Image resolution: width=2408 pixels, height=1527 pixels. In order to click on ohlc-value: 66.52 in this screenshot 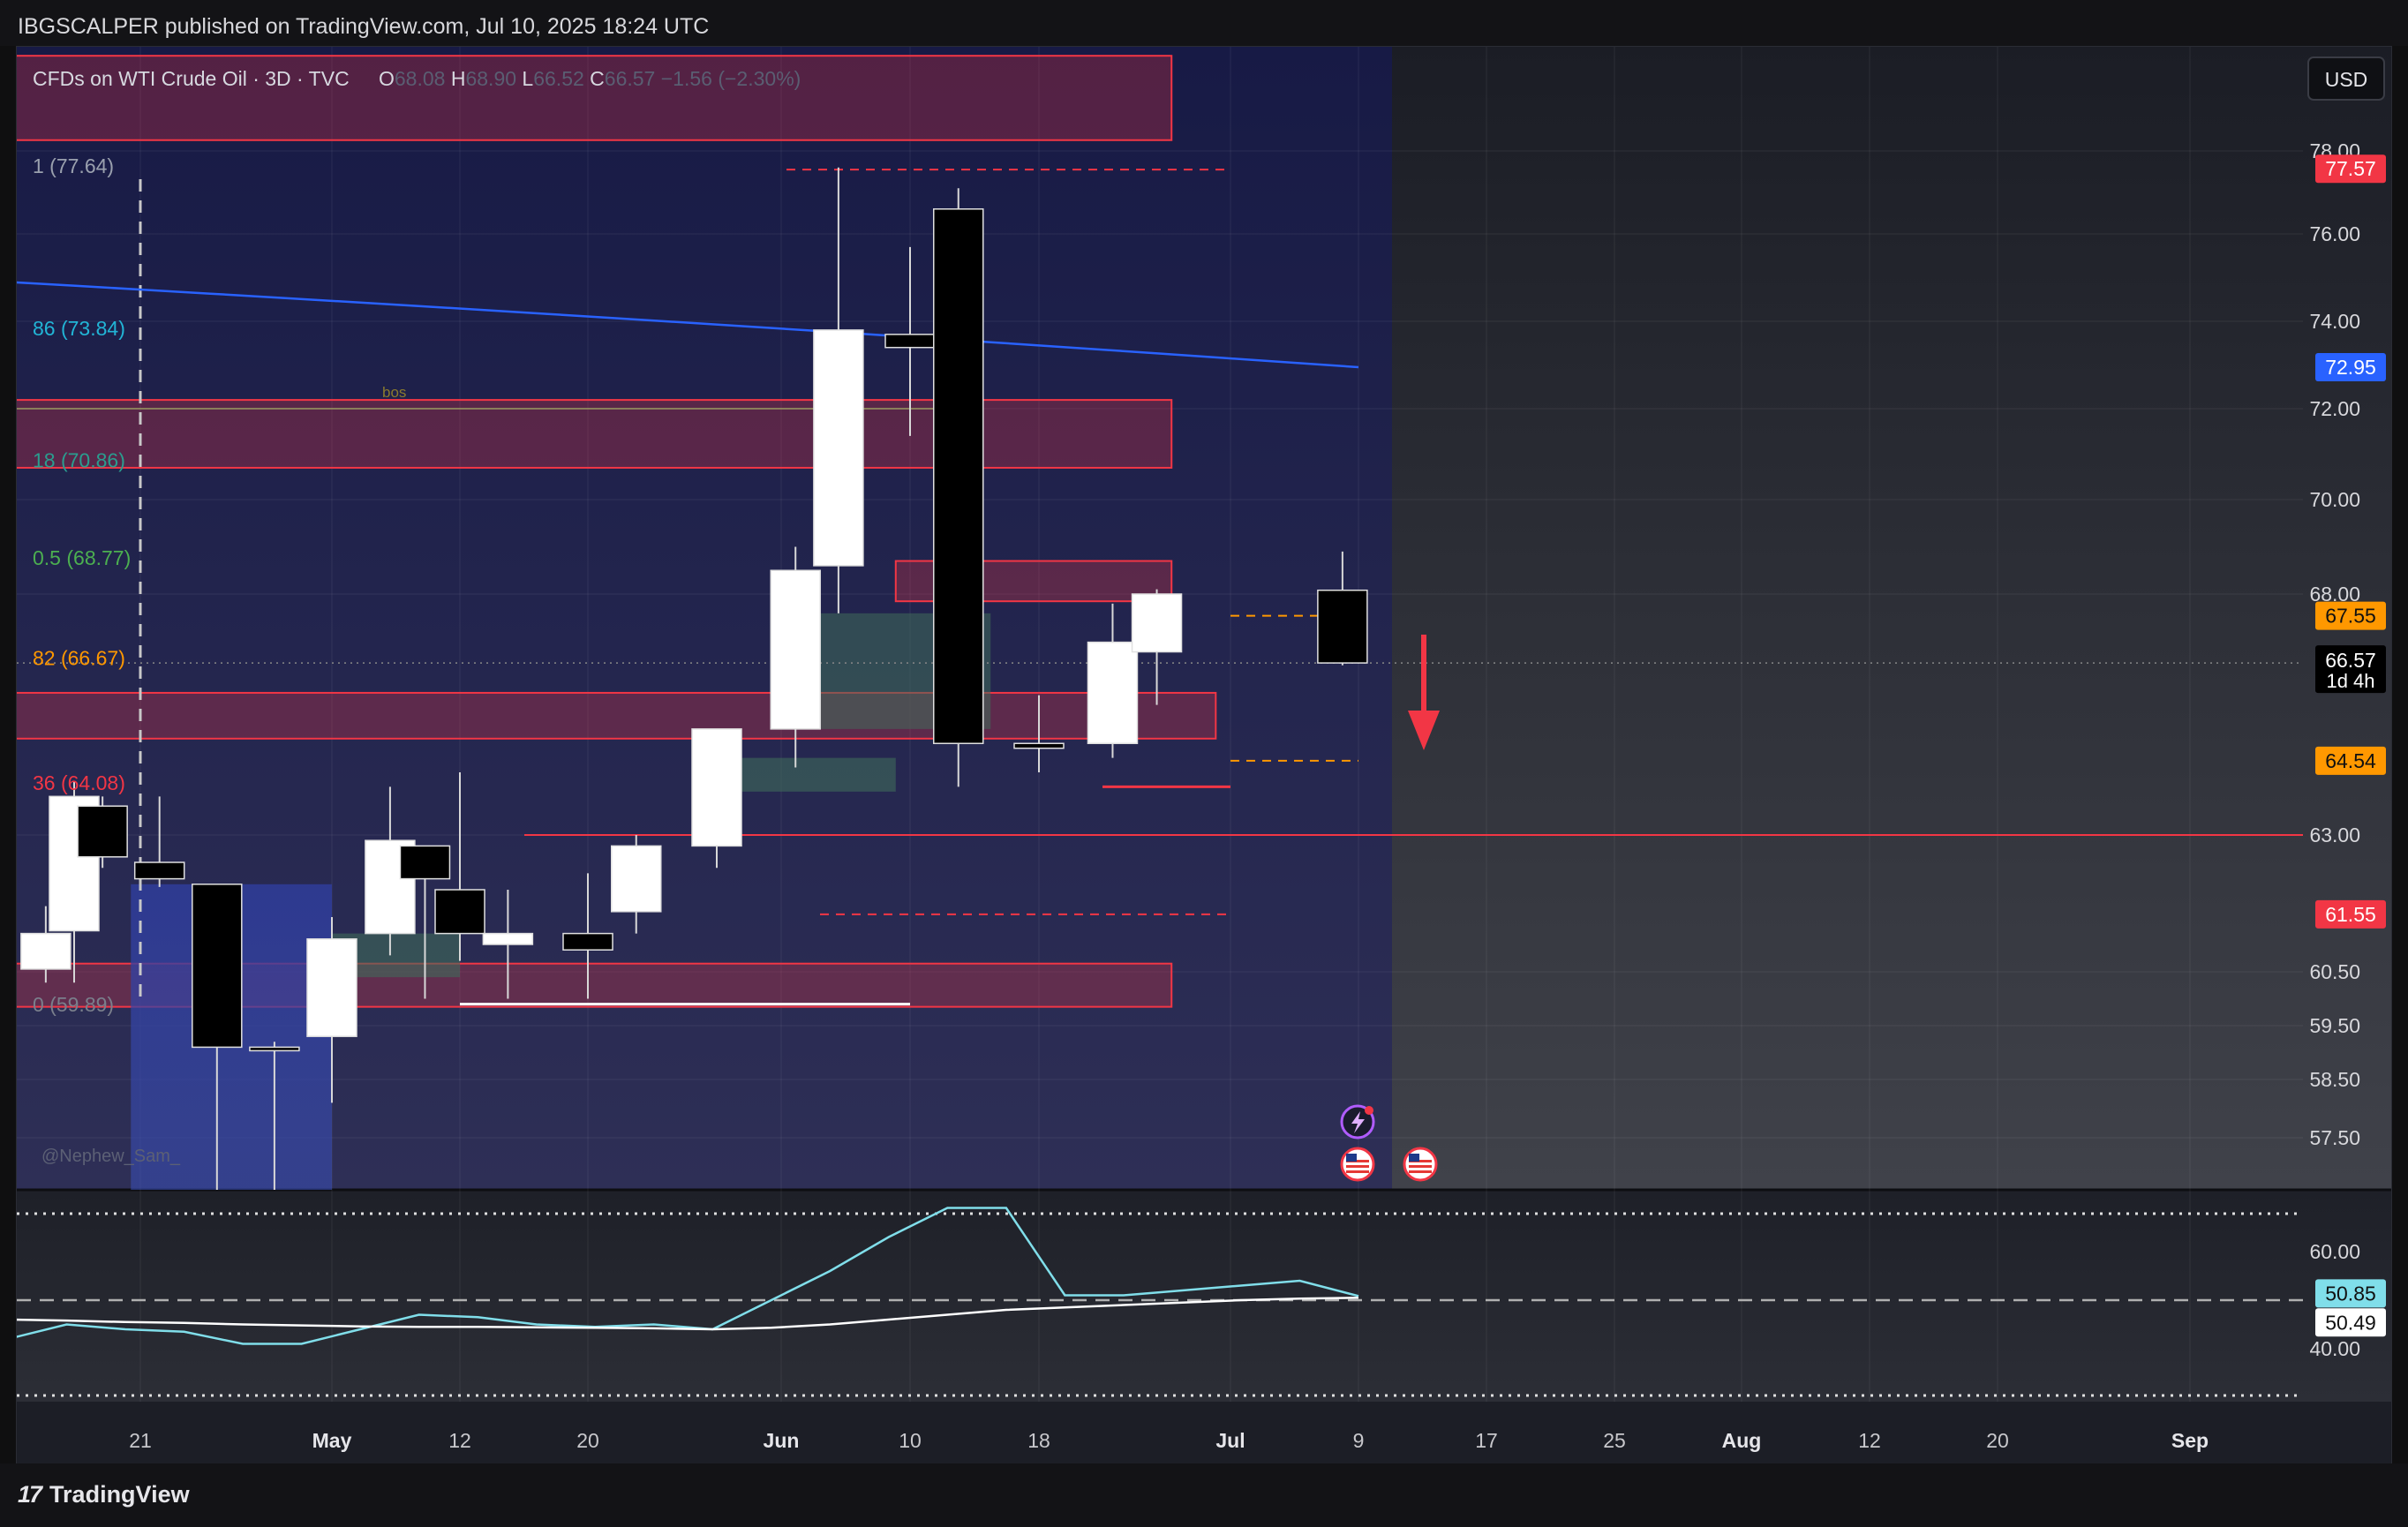, I will do `click(561, 78)`.